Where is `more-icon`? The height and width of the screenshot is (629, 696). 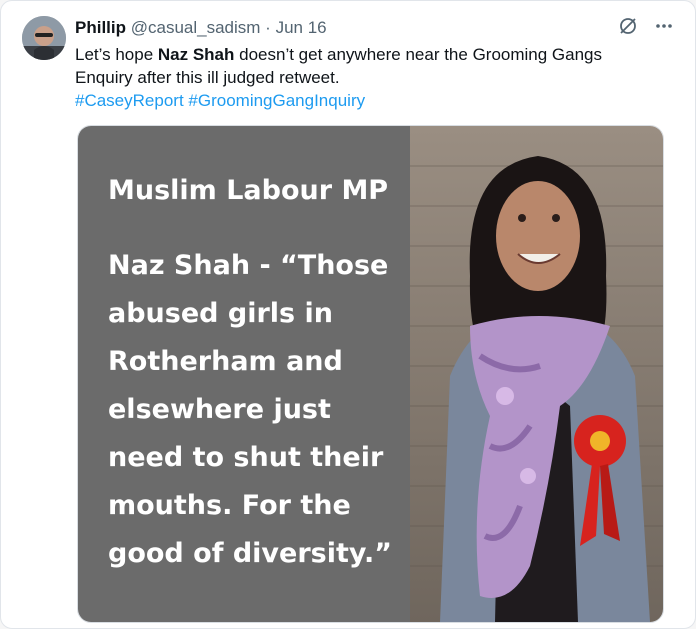 more-icon is located at coordinates (664, 26).